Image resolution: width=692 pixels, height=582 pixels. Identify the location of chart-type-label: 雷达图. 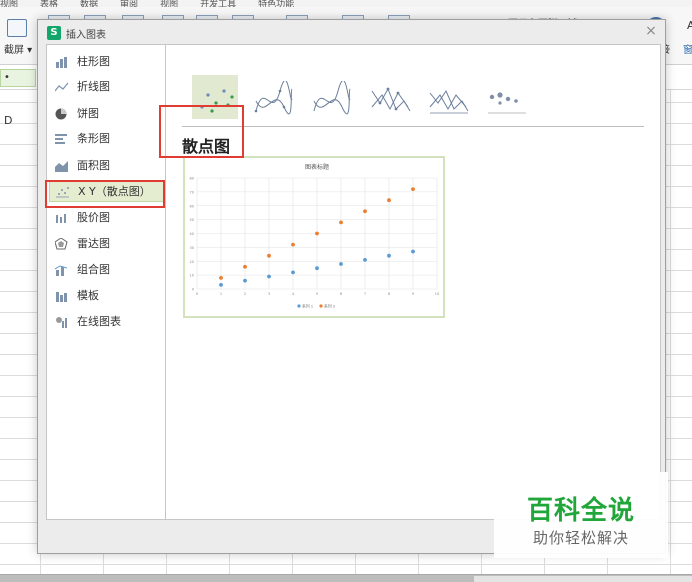
(93, 243).